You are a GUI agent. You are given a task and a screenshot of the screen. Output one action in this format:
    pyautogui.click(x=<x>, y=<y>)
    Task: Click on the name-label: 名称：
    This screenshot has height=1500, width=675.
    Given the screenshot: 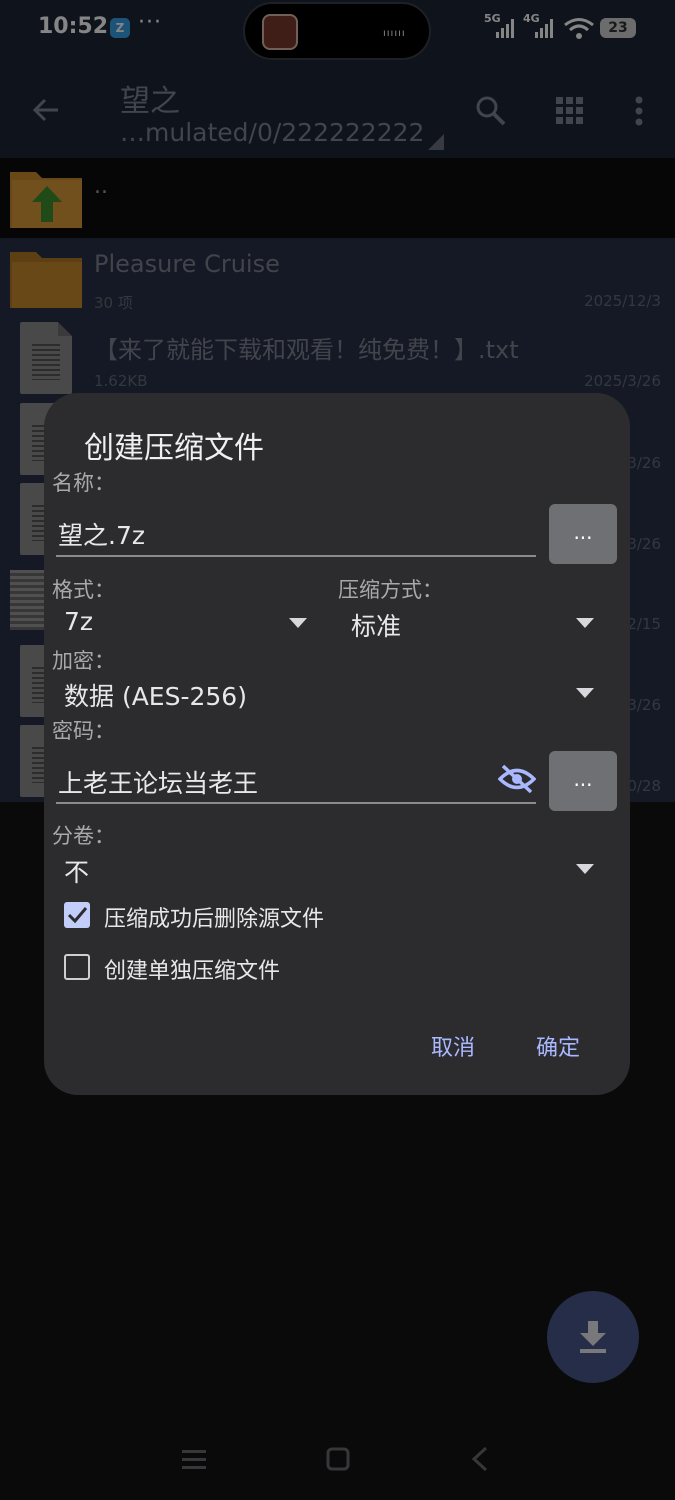 What is the action you would take?
    pyautogui.click(x=83, y=483)
    